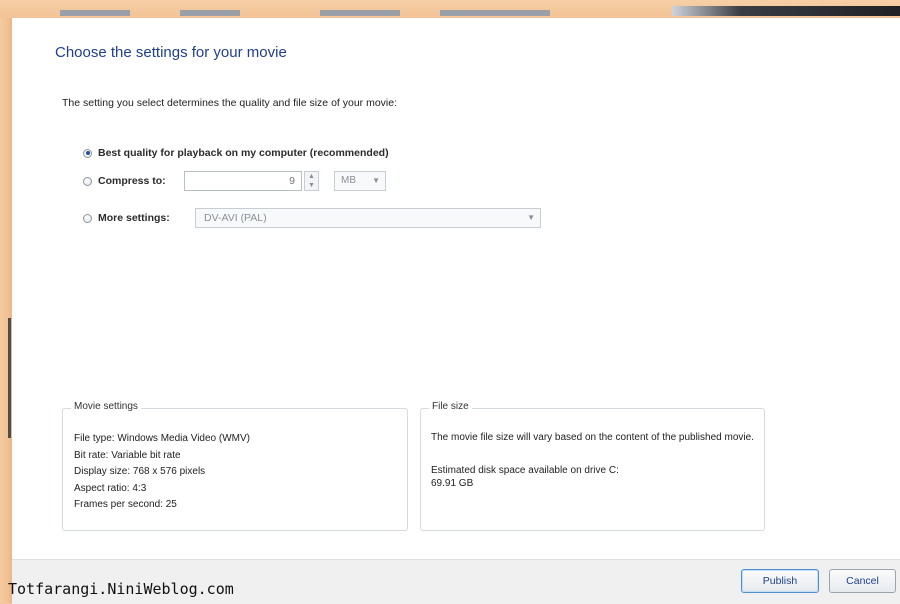 This screenshot has width=900, height=604. What do you see at coordinates (171, 52) in the screenshot?
I see `dialog-title: Choose the settings for your movie` at bounding box center [171, 52].